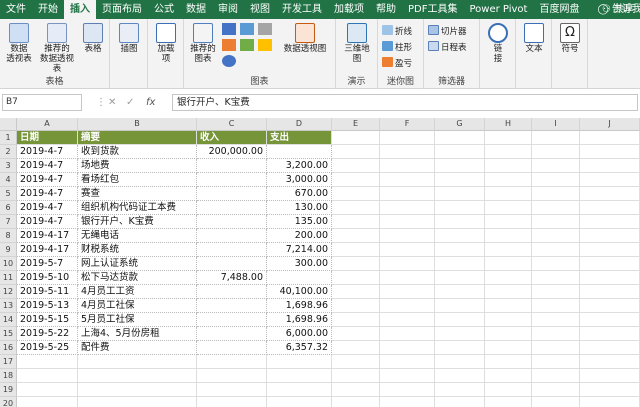  Describe the element at coordinates (229, 45) in the screenshot. I see `line-chart-icon` at that location.